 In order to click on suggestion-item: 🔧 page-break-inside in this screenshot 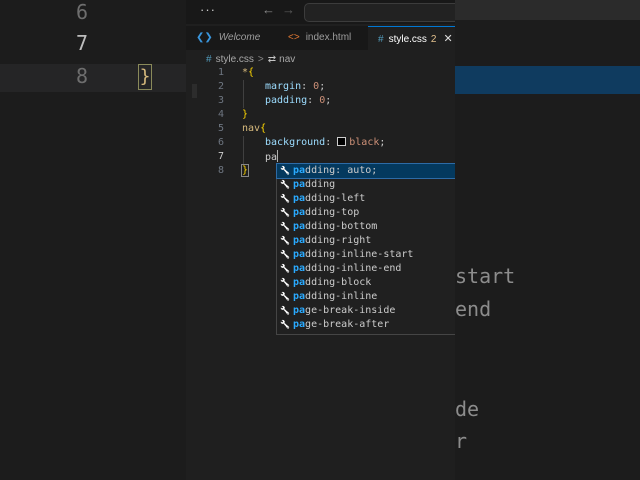, I will do `click(366, 311)`.